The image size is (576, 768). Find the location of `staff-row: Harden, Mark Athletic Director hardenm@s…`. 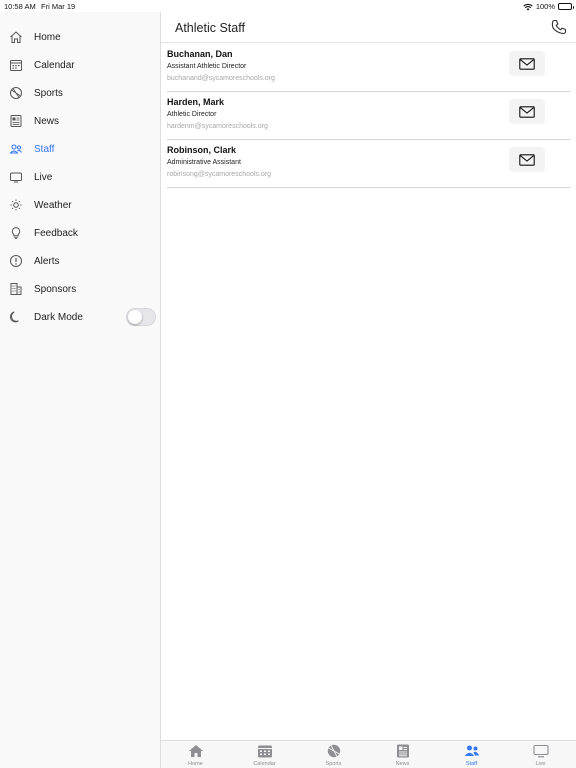

staff-row: Harden, Mark Athletic Director hardenm@s… is located at coordinates (368, 116).